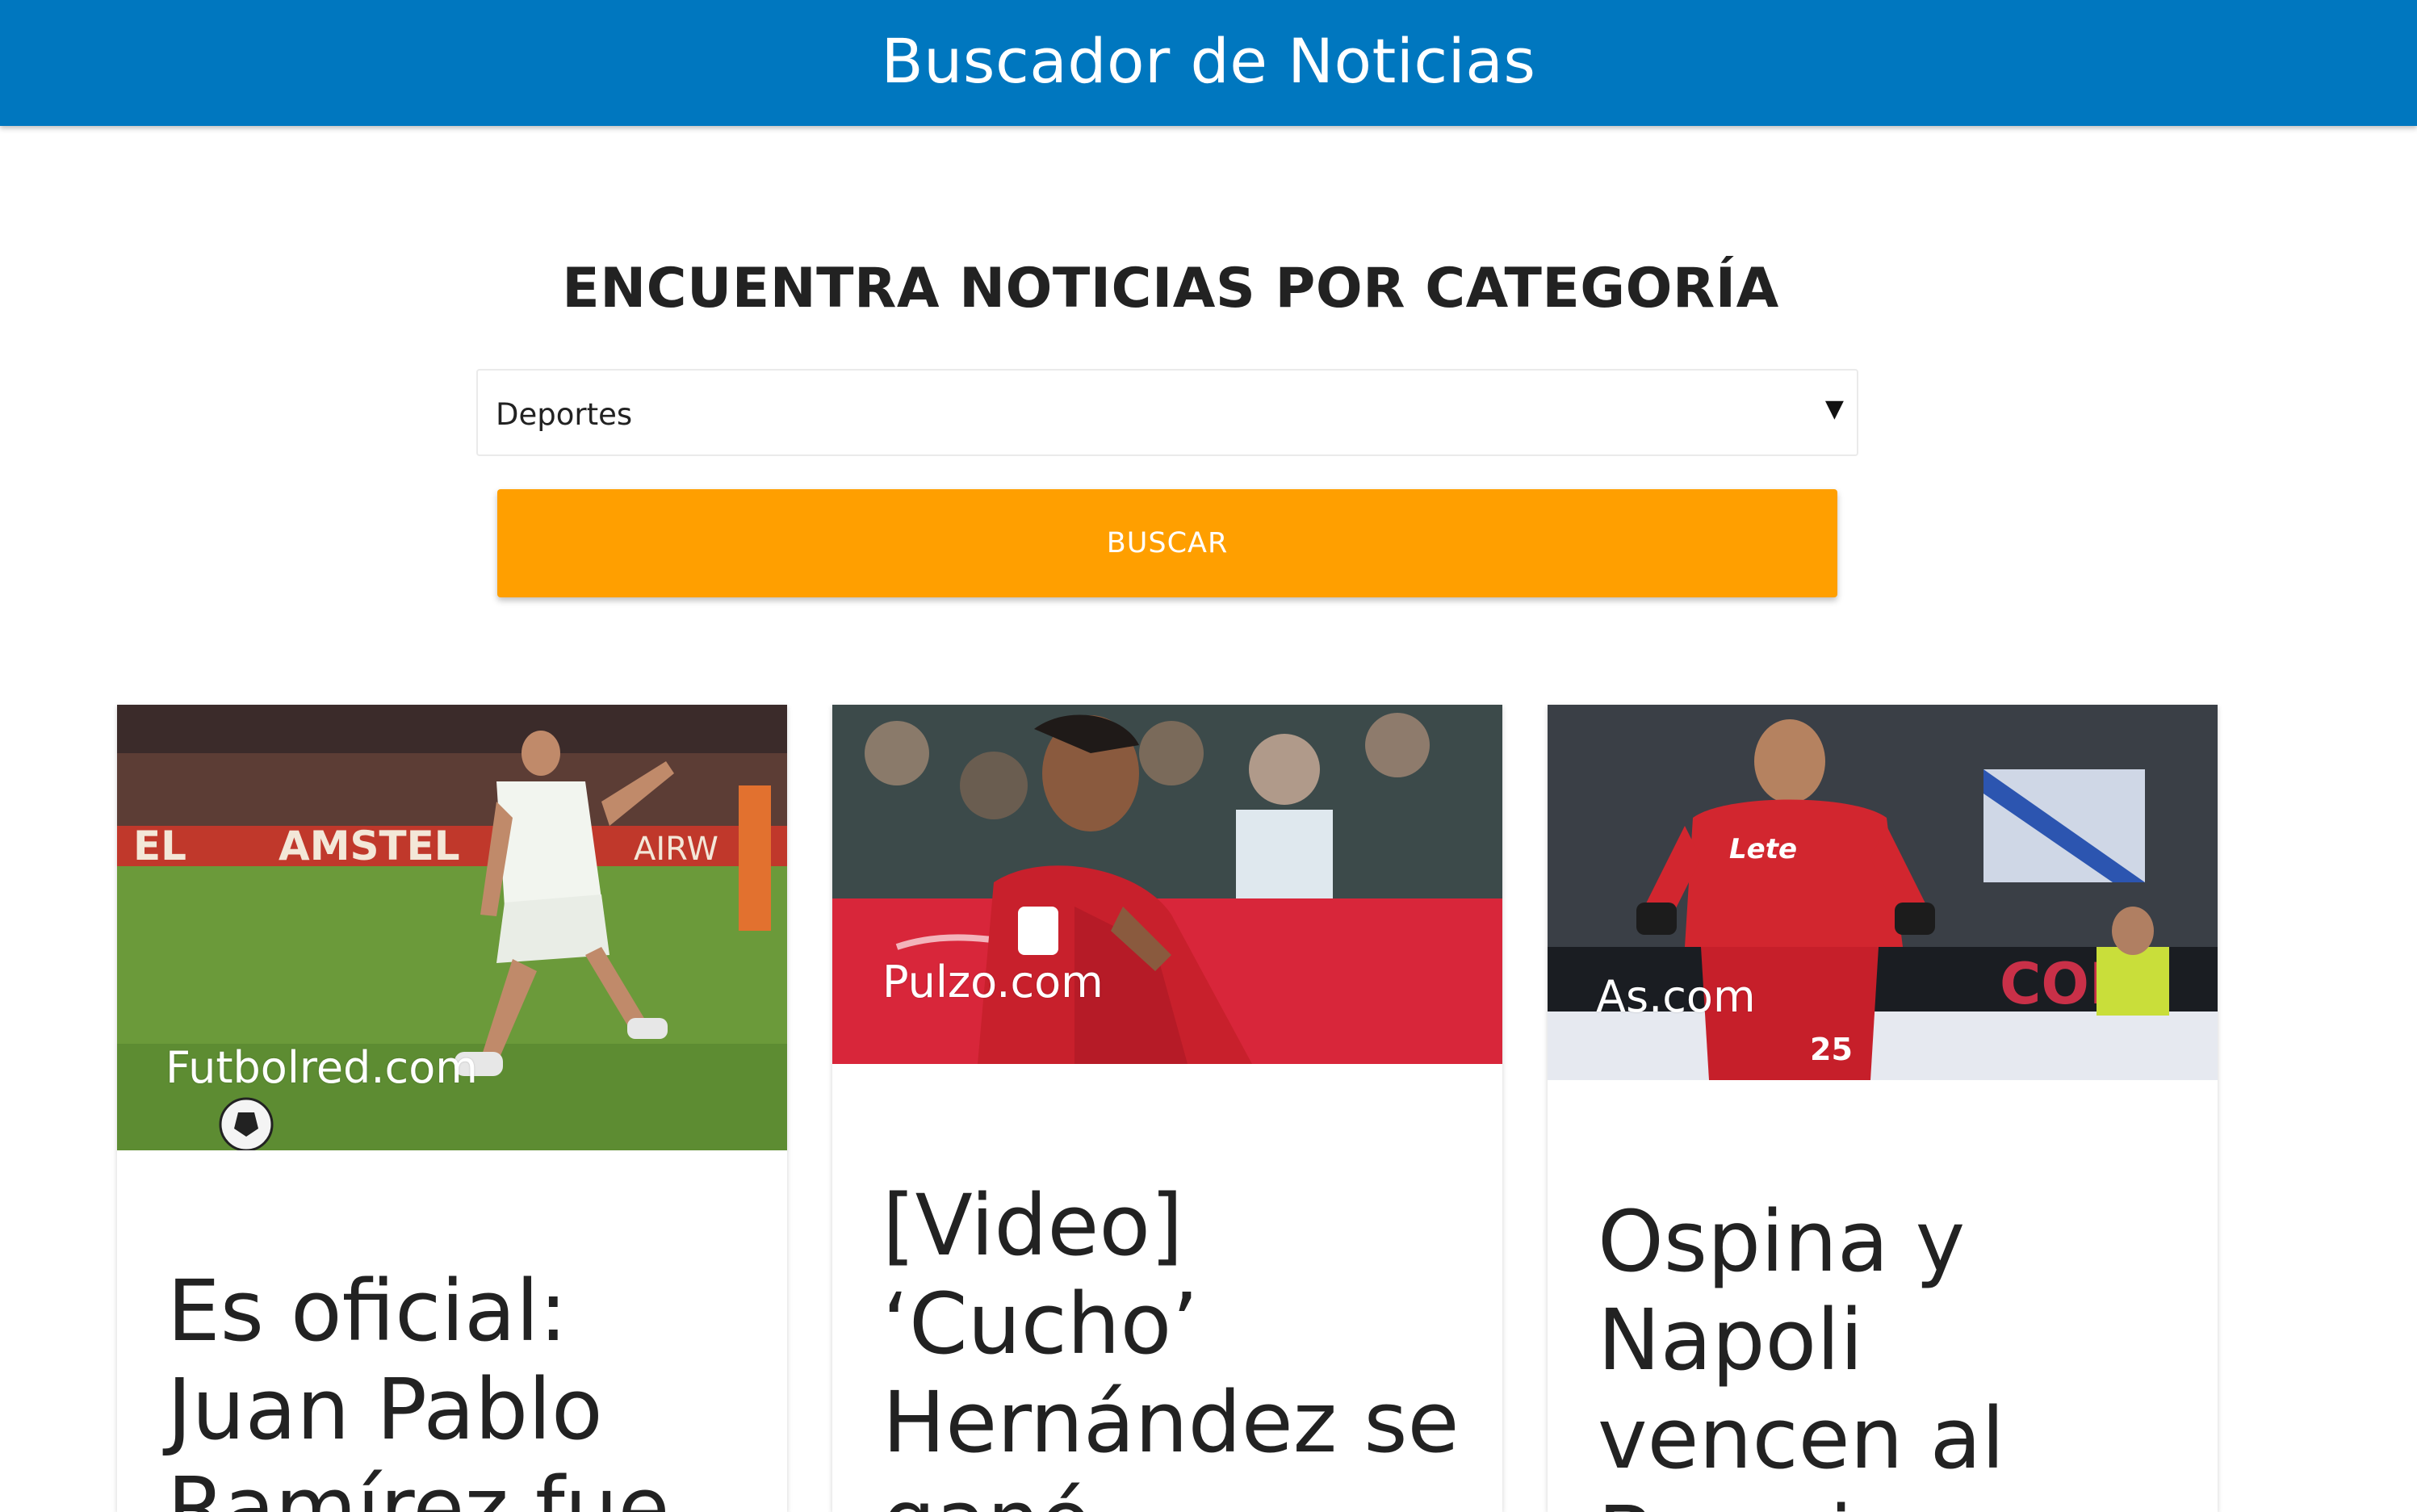  I want to click on news-card-image: CON Lete 25 As.com, so click(1883, 892).